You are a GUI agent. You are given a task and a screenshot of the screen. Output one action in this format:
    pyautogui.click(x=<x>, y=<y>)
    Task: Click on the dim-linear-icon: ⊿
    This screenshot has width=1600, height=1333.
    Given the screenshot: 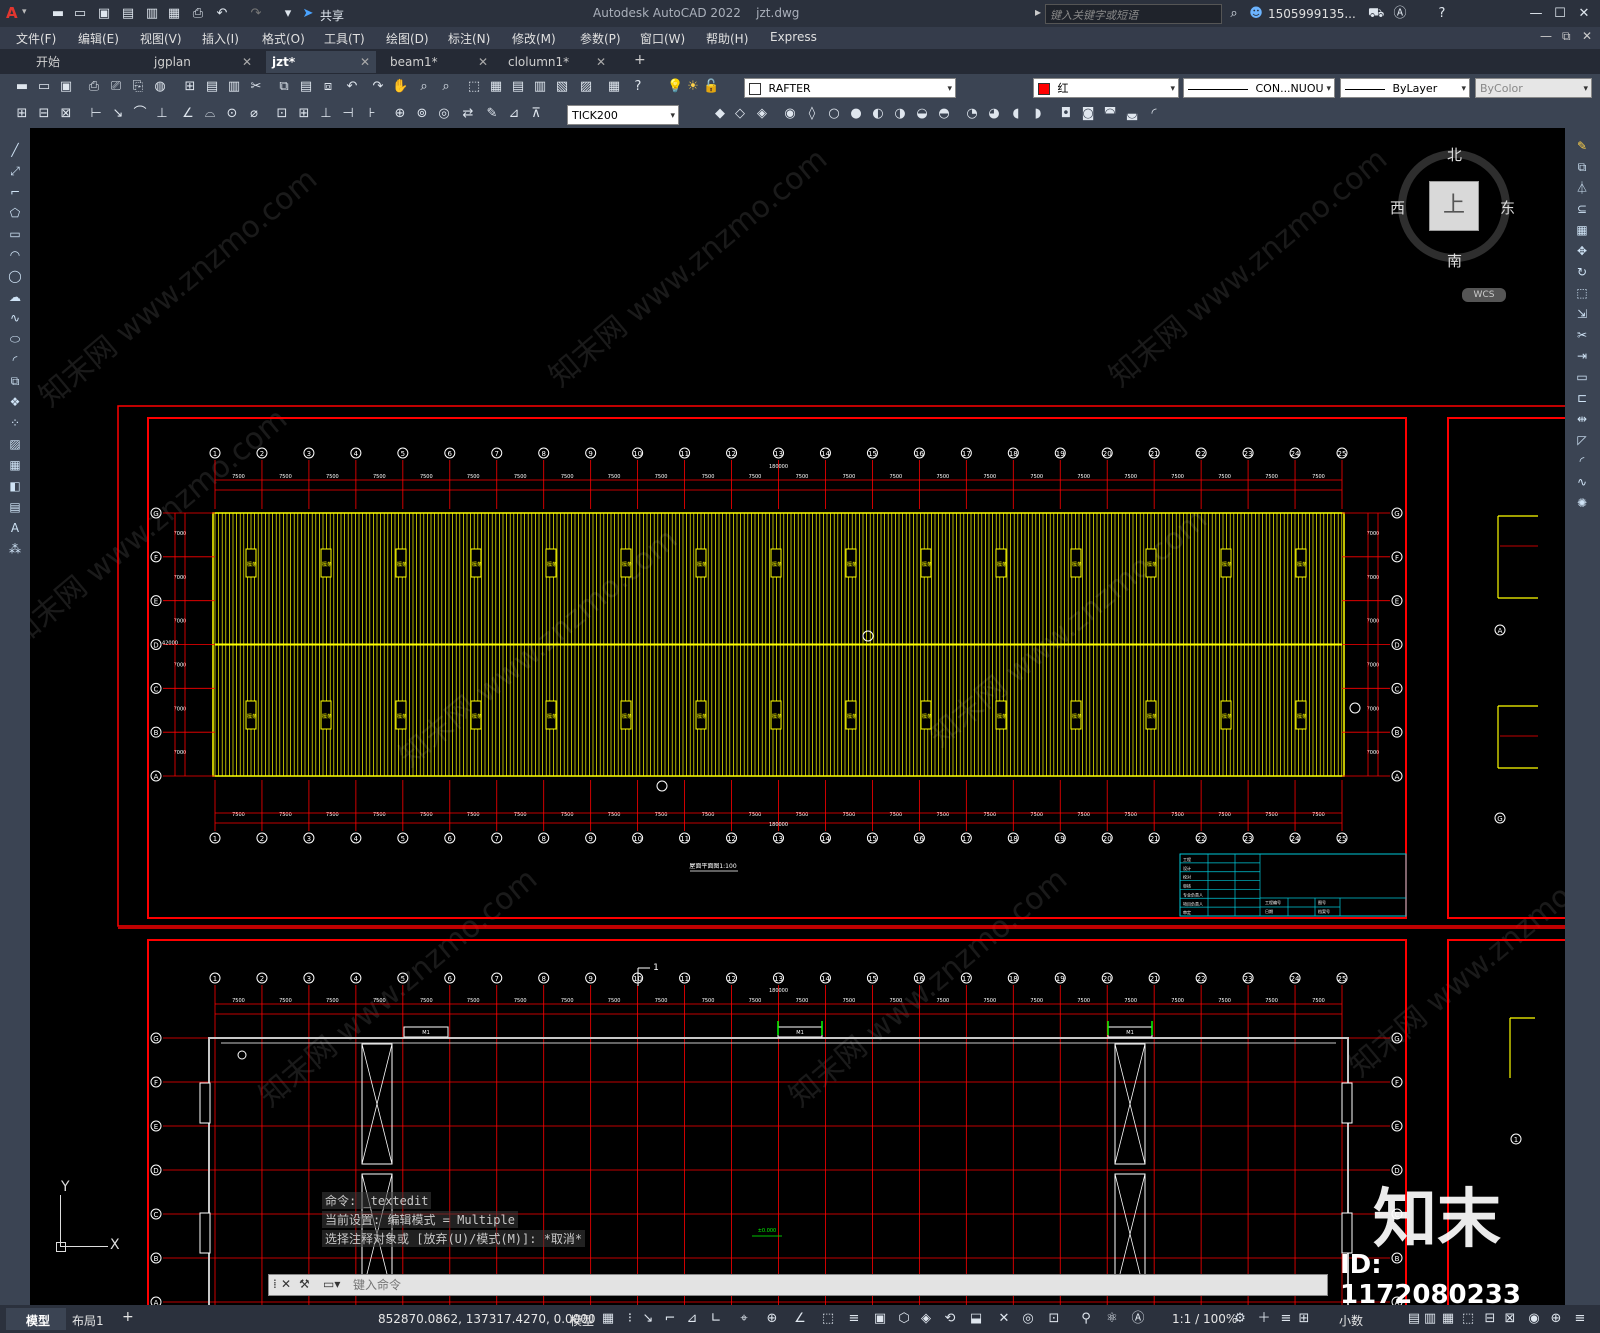 What is the action you would take?
    pyautogui.click(x=514, y=114)
    